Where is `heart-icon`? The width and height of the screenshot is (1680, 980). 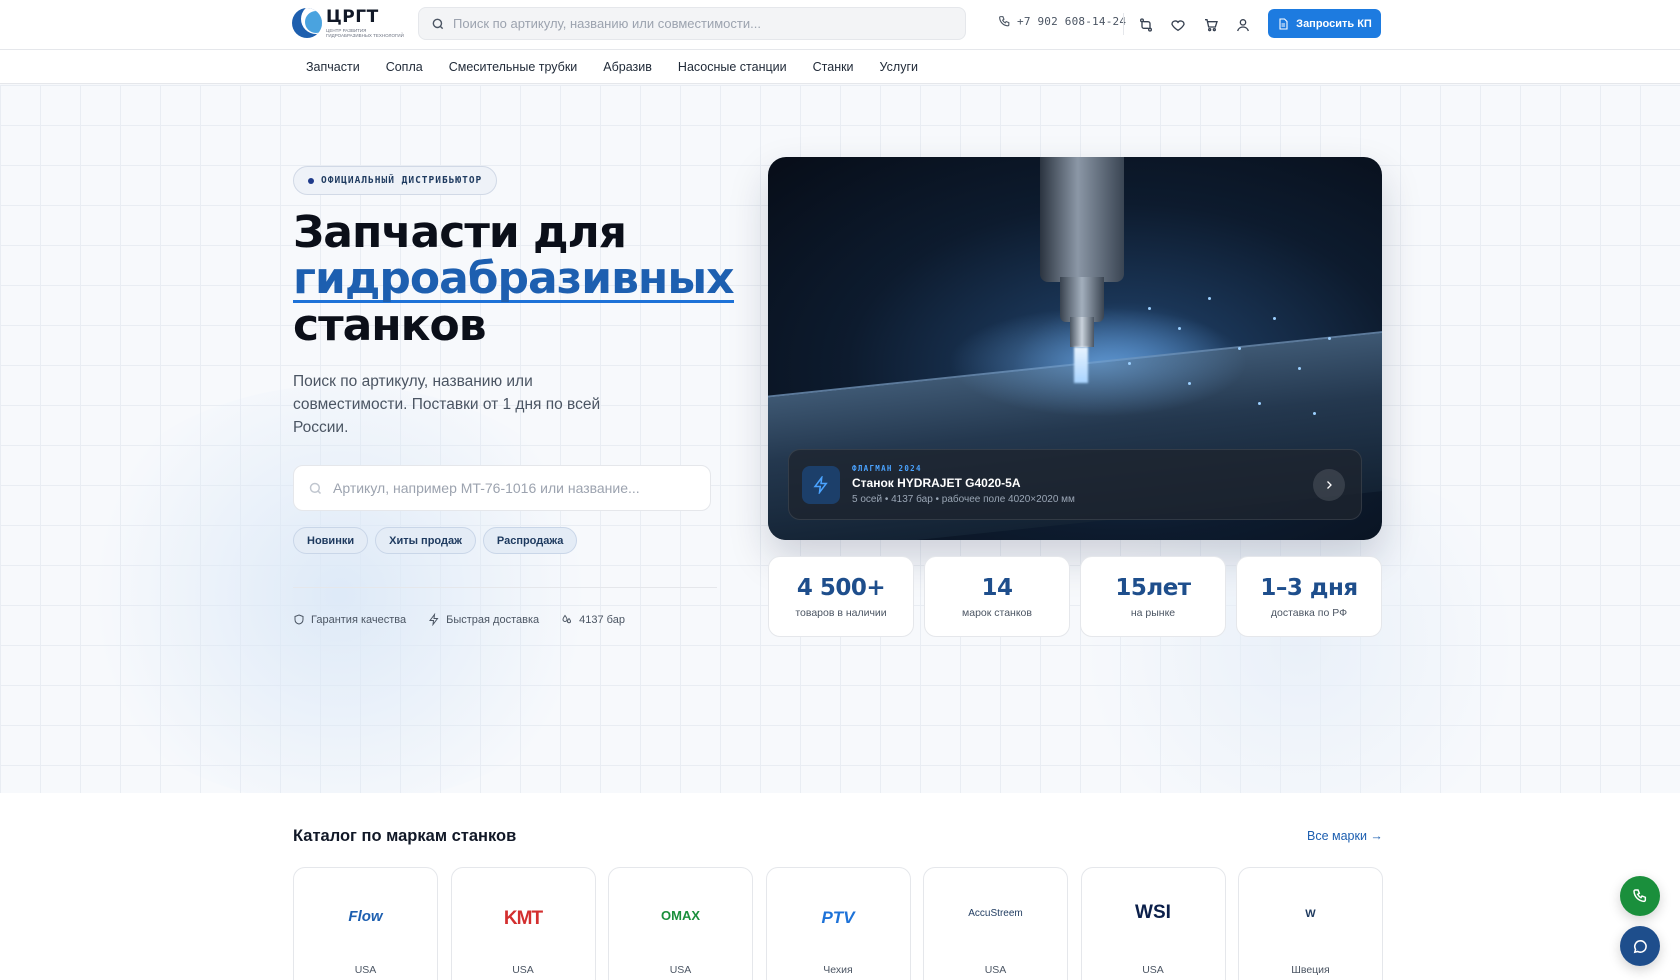
heart-icon is located at coordinates (1178, 25).